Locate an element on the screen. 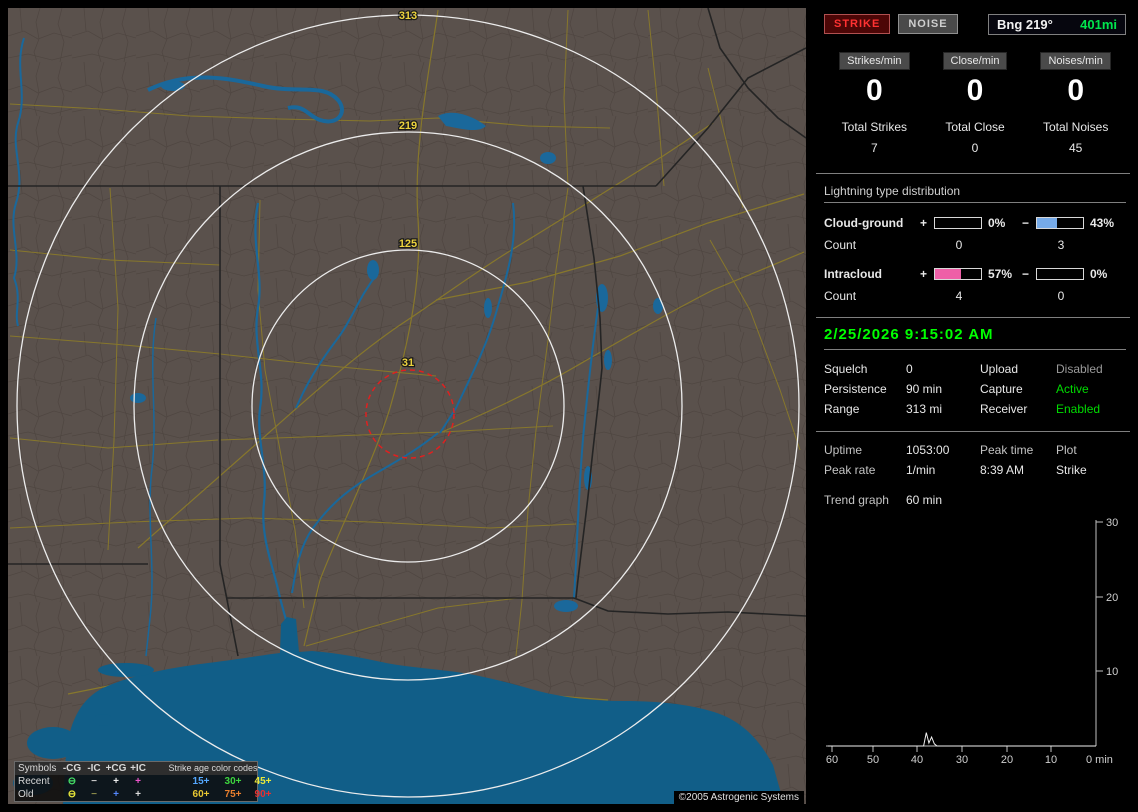 The height and width of the screenshot is (812, 1138). ic-plus-count: 4 is located at coordinates (959, 296).